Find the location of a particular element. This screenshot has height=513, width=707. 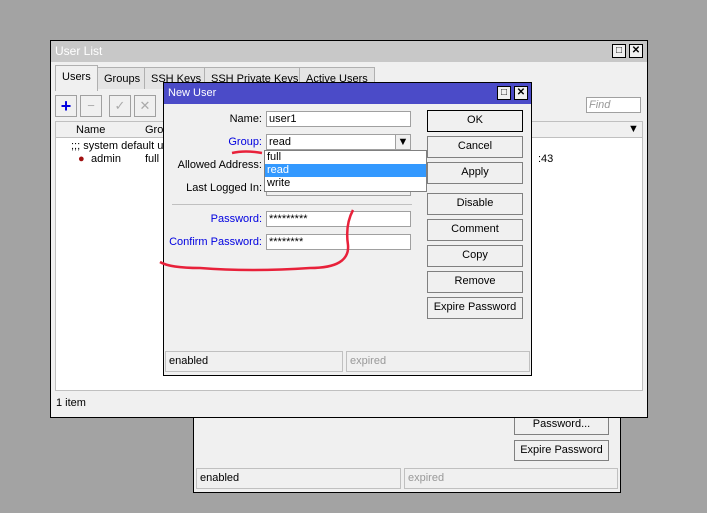

group-underline-mark is located at coordinates (247, 152).